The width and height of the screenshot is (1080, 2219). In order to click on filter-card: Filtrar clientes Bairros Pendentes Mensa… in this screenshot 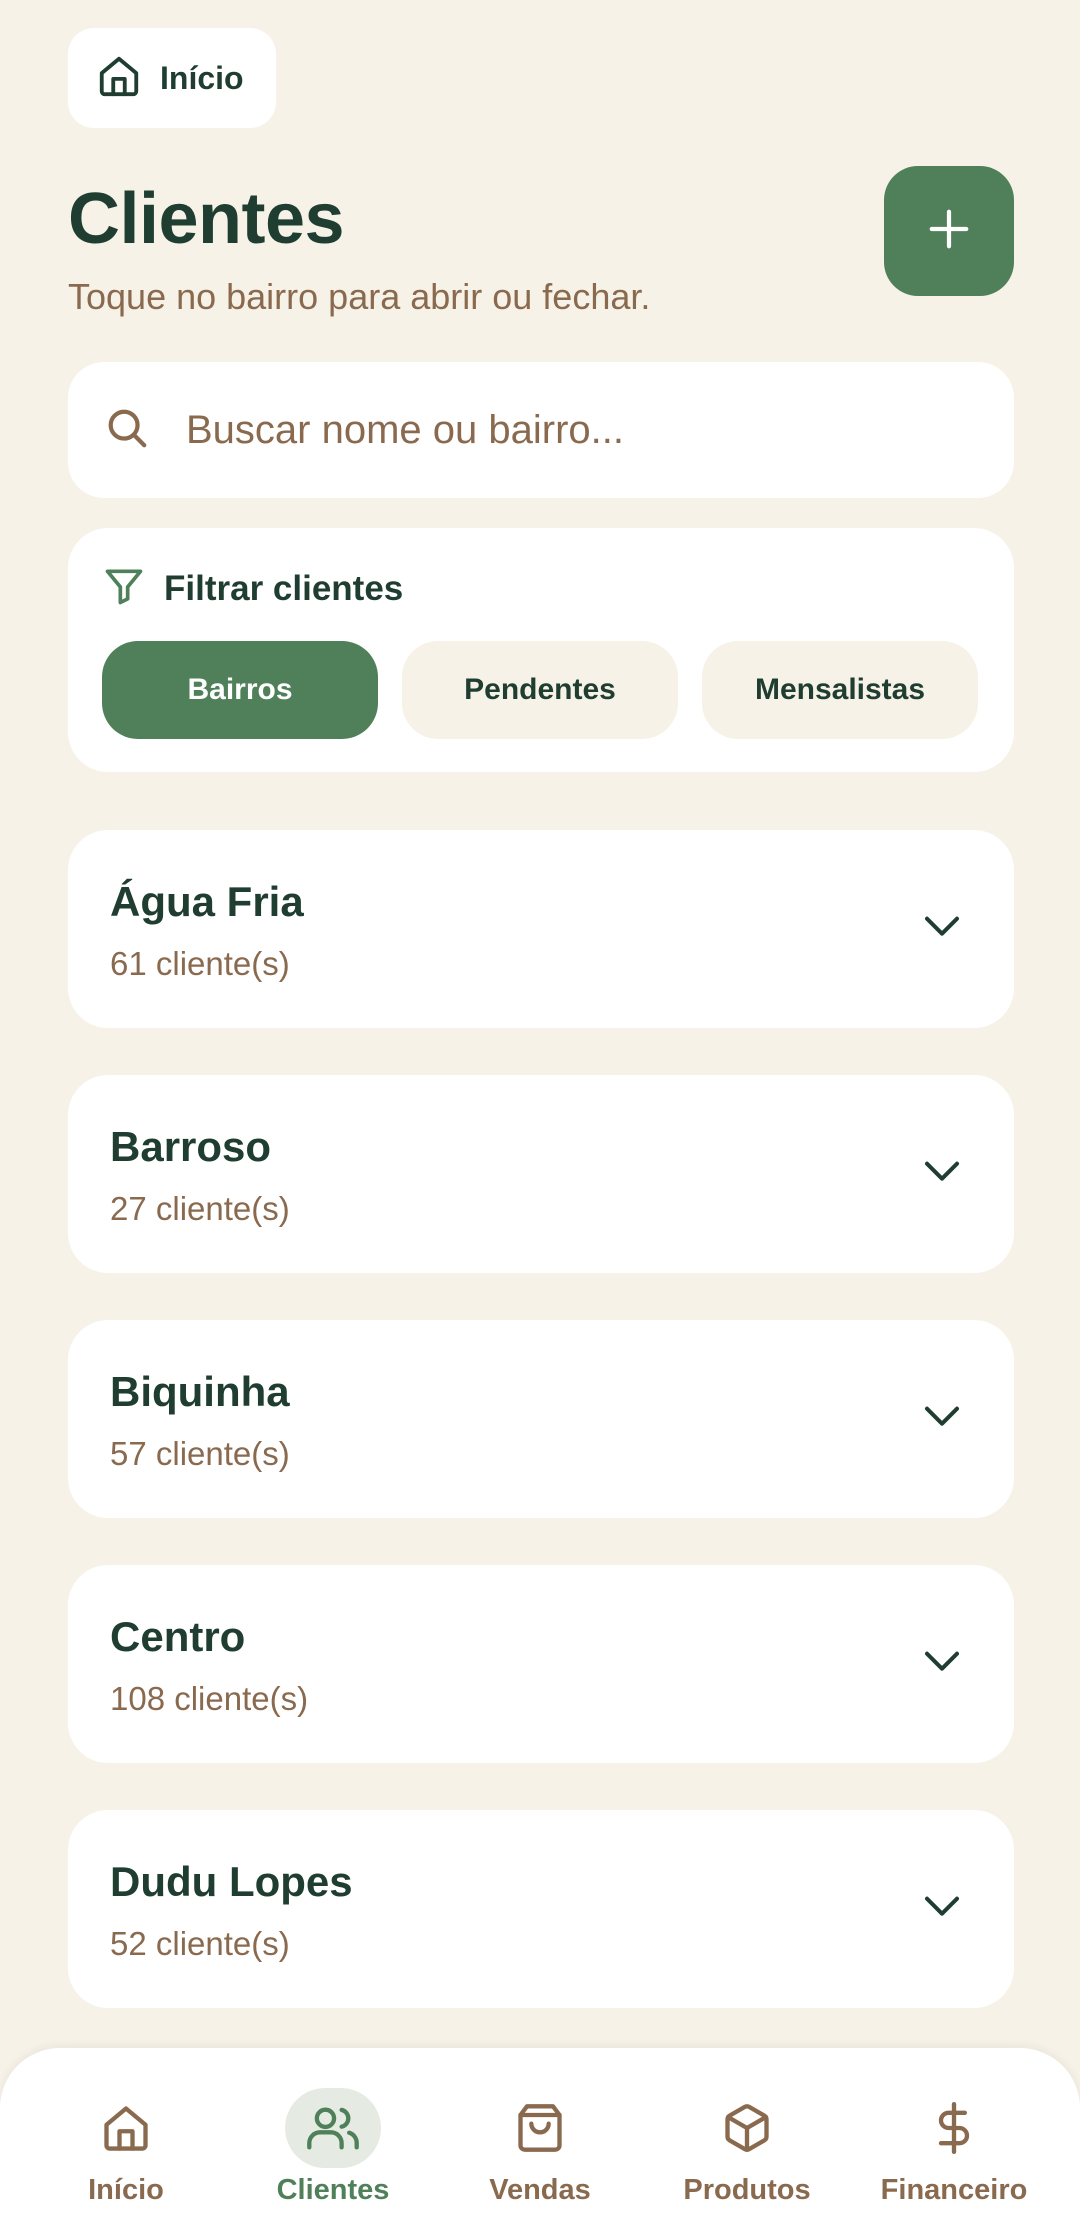, I will do `click(541, 650)`.